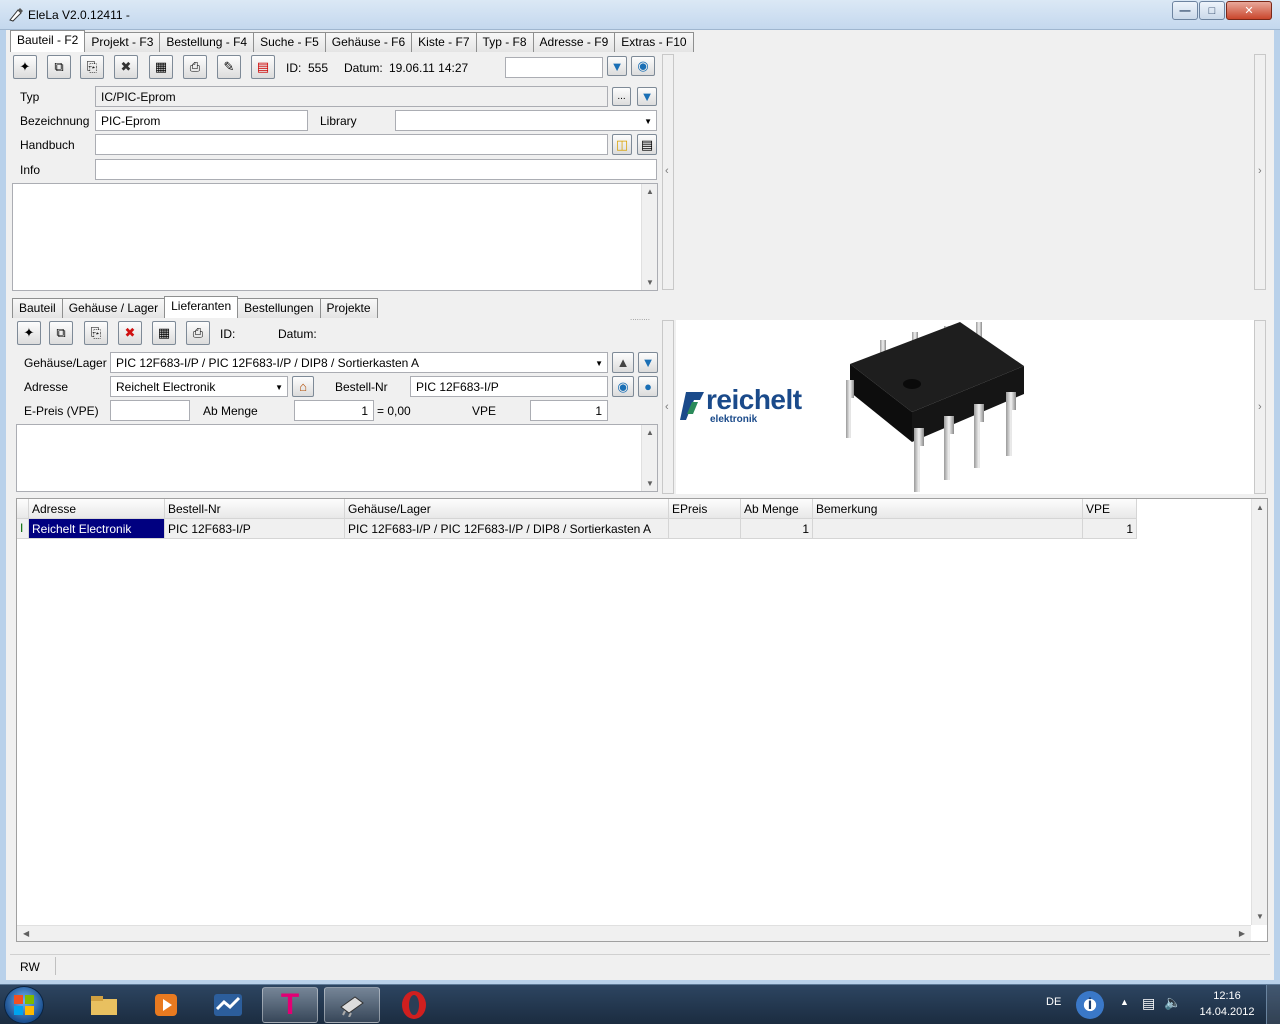 This screenshot has width=1280, height=1024. I want to click on stocks-app-icon, so click(228, 1005).